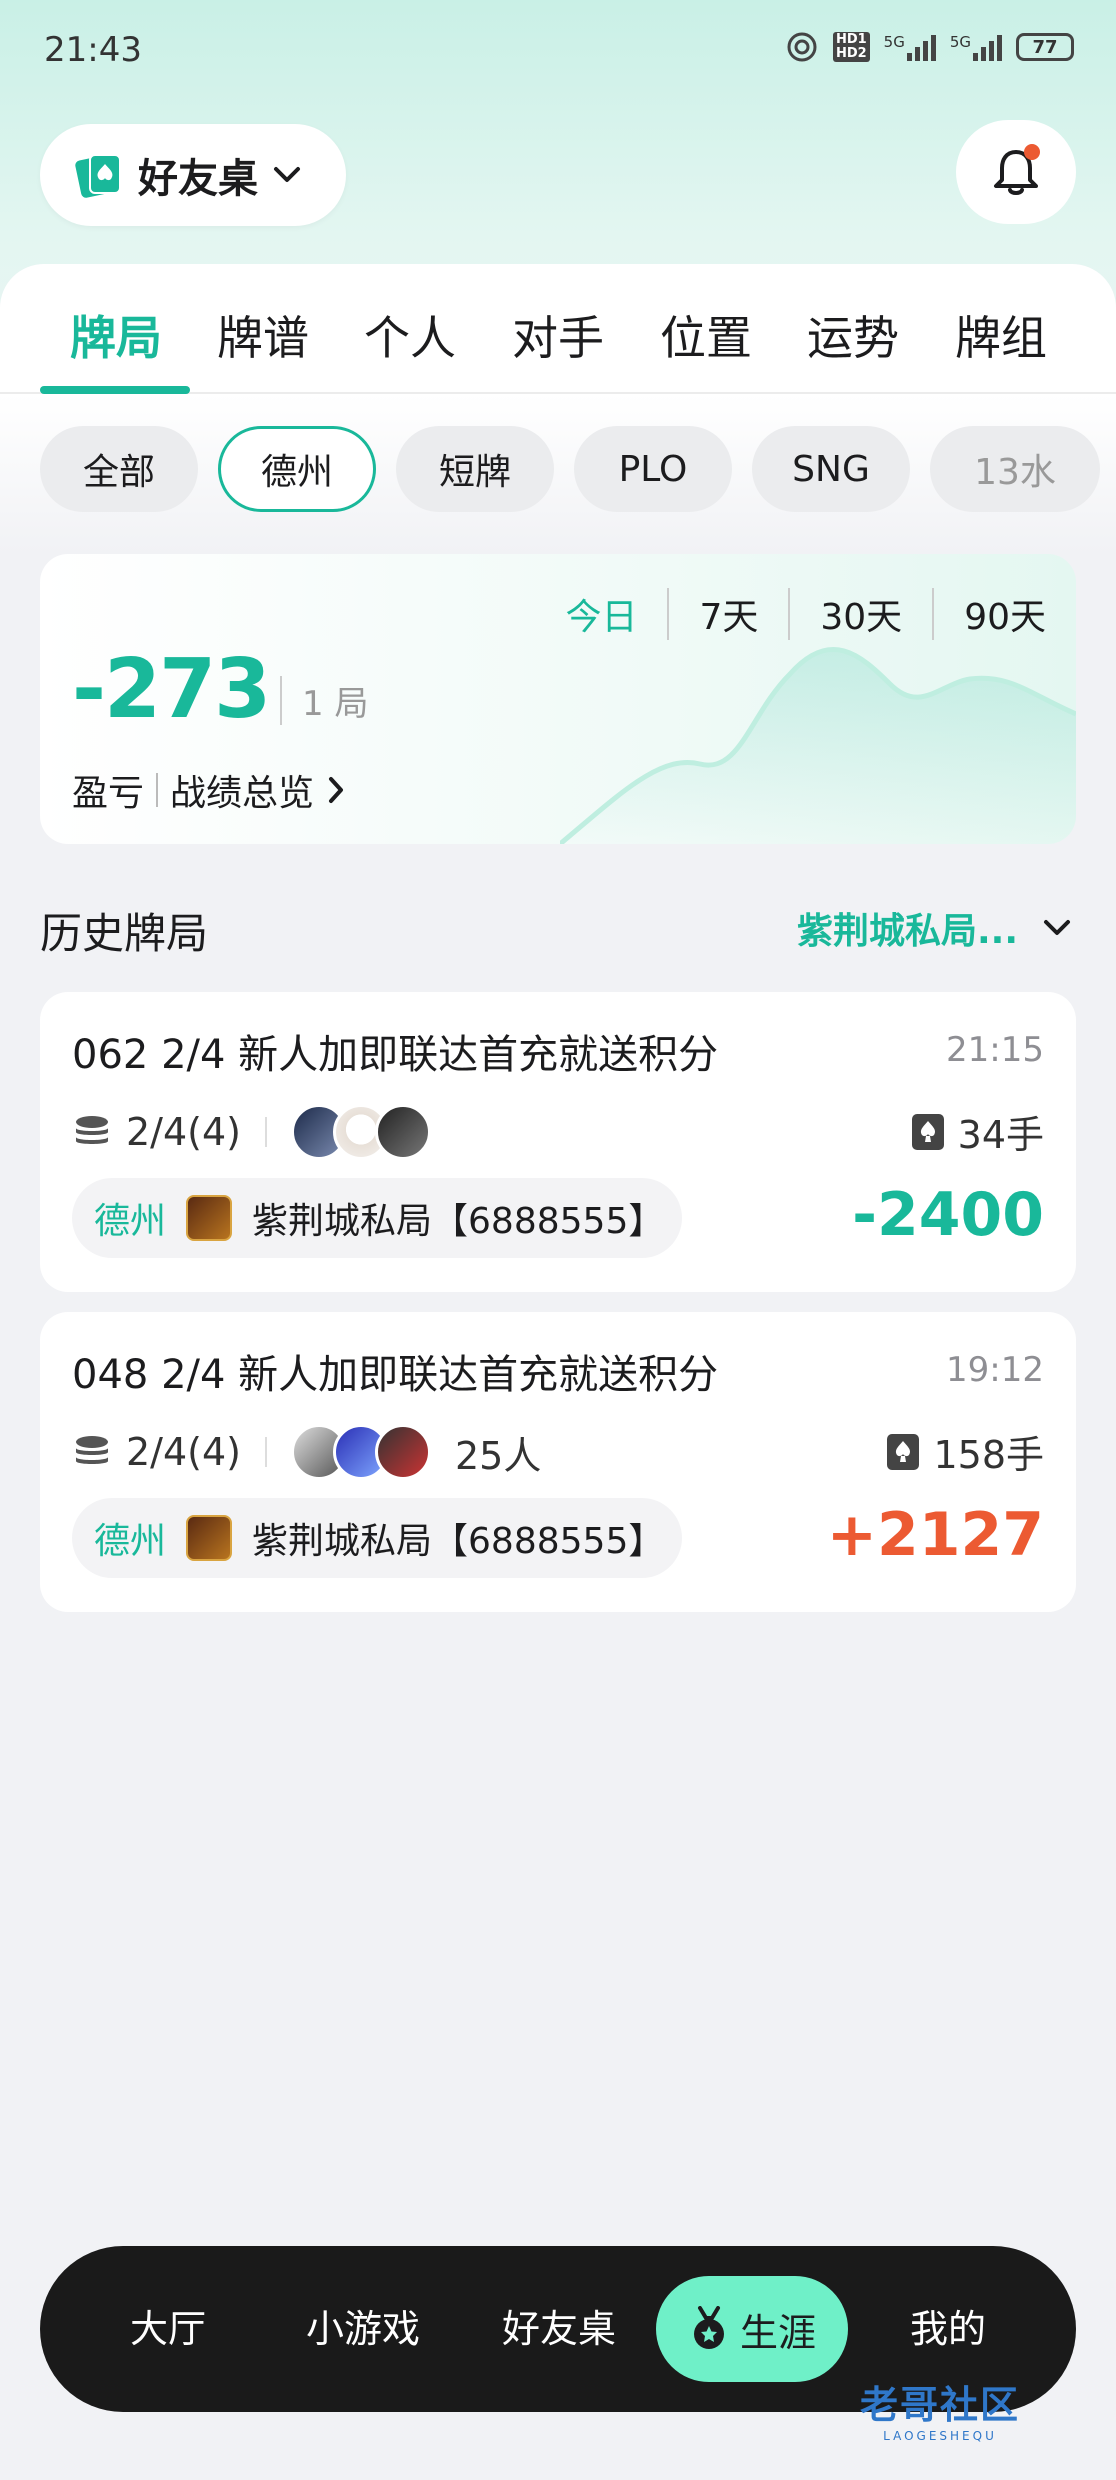  Describe the element at coordinates (851, 47) in the screenshot. I see `hd-badge: HD1 HD2` at that location.